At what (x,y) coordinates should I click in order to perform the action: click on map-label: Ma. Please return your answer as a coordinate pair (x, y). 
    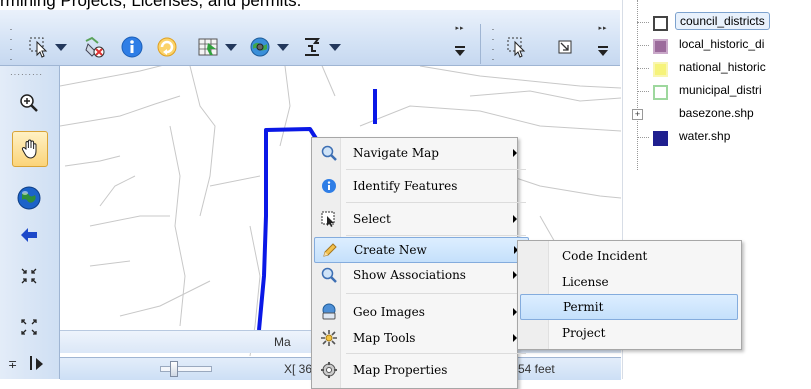
    Looking at the image, I should click on (282, 342).